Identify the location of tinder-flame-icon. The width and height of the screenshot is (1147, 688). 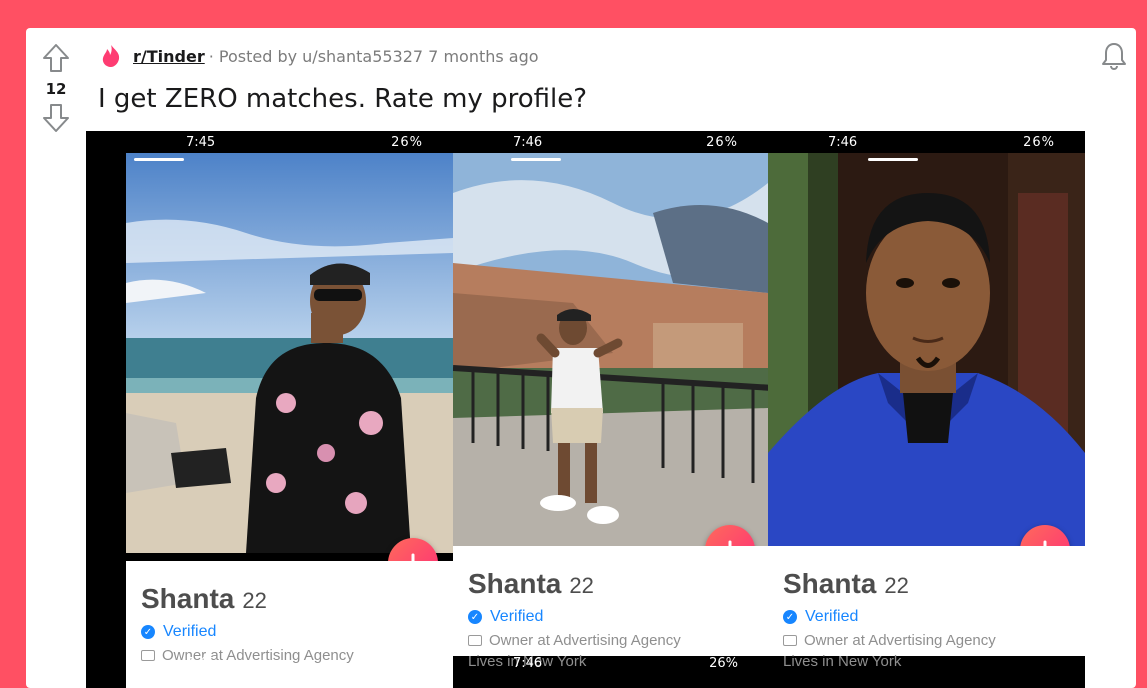
(111, 56).